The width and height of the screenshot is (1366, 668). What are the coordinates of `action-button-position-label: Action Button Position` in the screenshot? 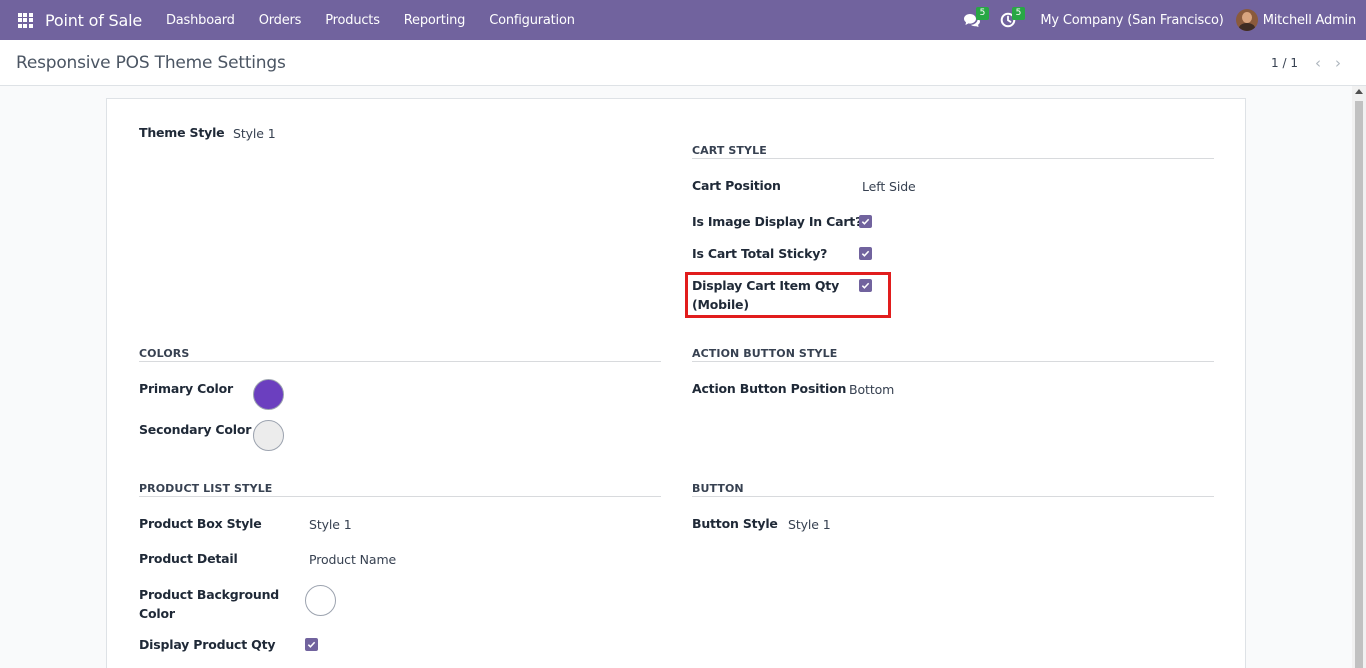 It's located at (769, 388).